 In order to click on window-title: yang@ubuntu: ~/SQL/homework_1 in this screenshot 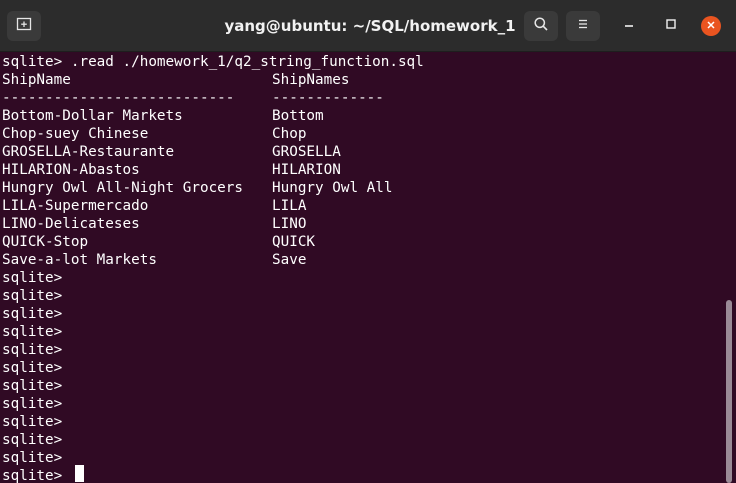, I will do `click(370, 26)`.